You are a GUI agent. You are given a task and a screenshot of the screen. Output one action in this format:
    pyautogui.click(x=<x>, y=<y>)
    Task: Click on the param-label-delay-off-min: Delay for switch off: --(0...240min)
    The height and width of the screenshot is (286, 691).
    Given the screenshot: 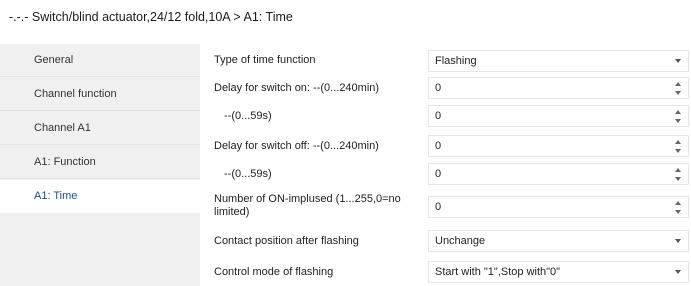 What is the action you would take?
    pyautogui.click(x=296, y=146)
    